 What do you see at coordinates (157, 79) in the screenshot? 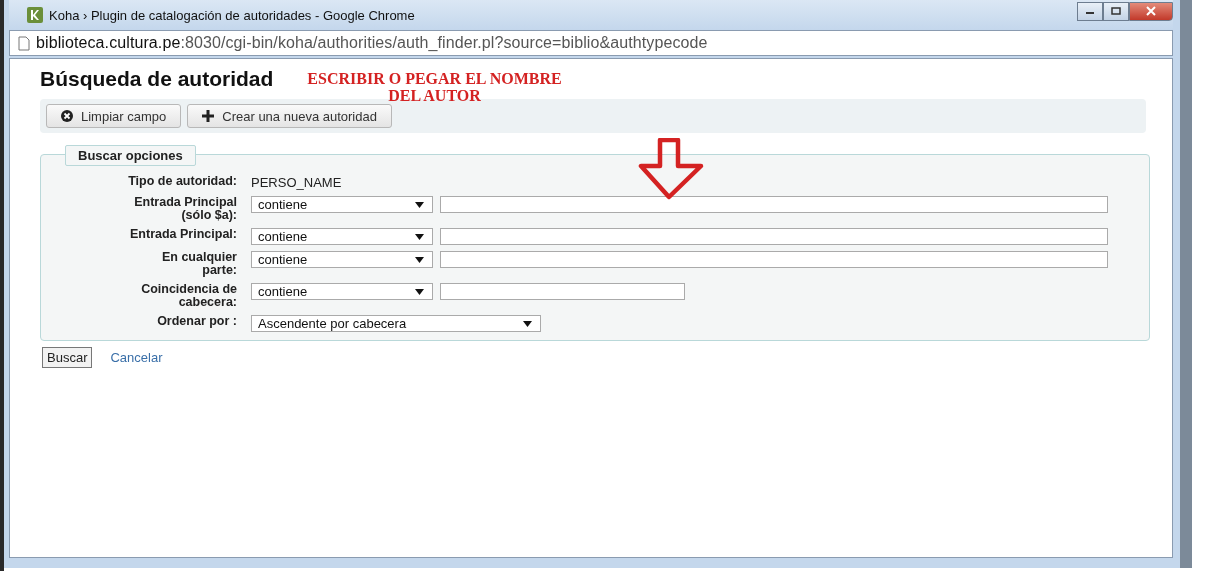
I see `page-title: Búsqueda de autoridad` at bounding box center [157, 79].